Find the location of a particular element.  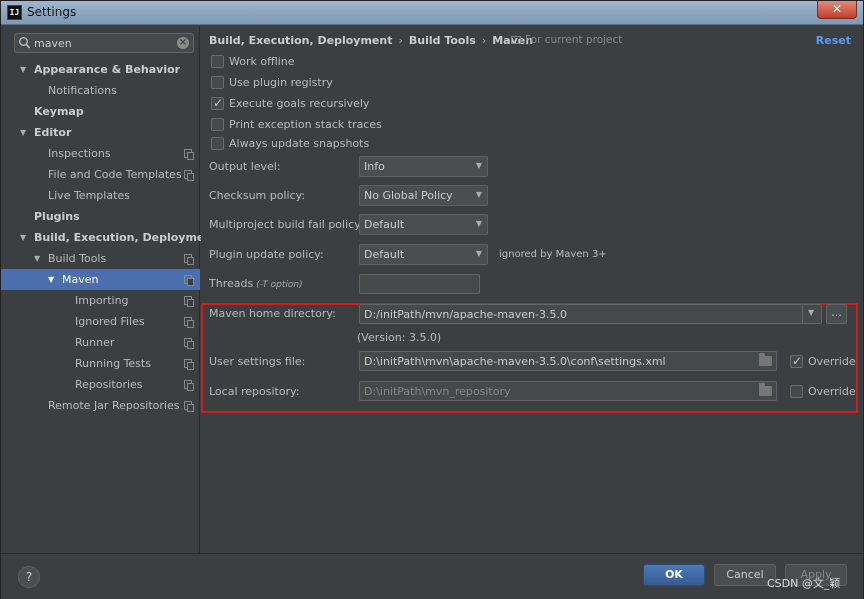

close-button: ✕ is located at coordinates (837, 10).